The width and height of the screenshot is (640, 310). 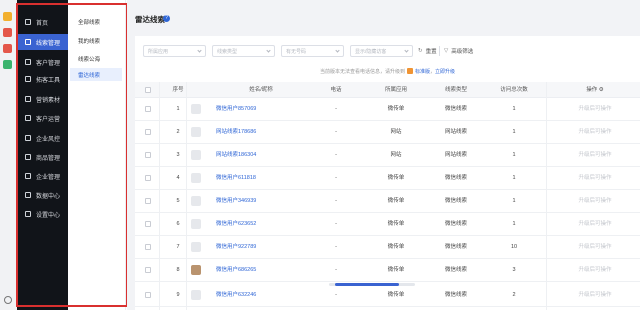 I want to click on cell-app: 网站, so click(x=396, y=155).